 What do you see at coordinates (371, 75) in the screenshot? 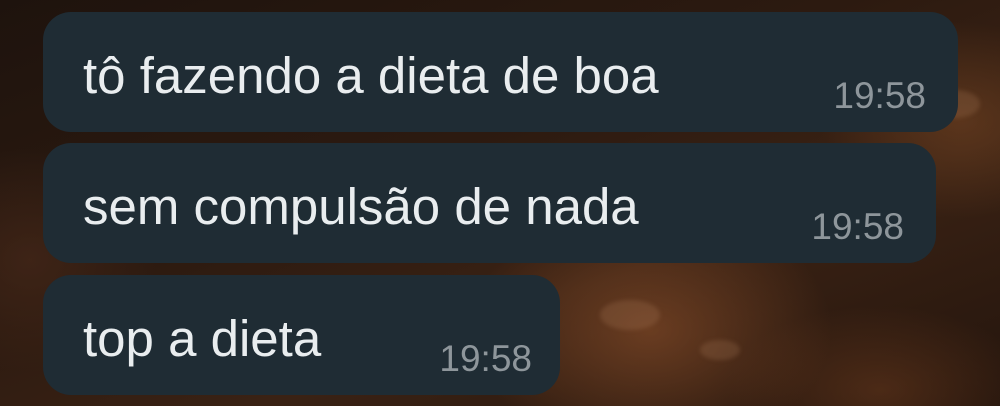
I see `message-text: tô fazendo a dieta de boa` at bounding box center [371, 75].